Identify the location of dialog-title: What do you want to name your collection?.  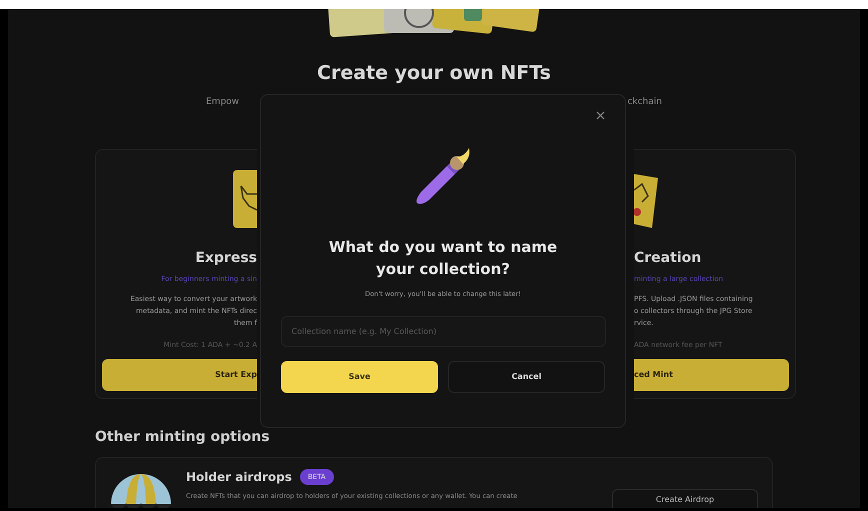
(443, 258).